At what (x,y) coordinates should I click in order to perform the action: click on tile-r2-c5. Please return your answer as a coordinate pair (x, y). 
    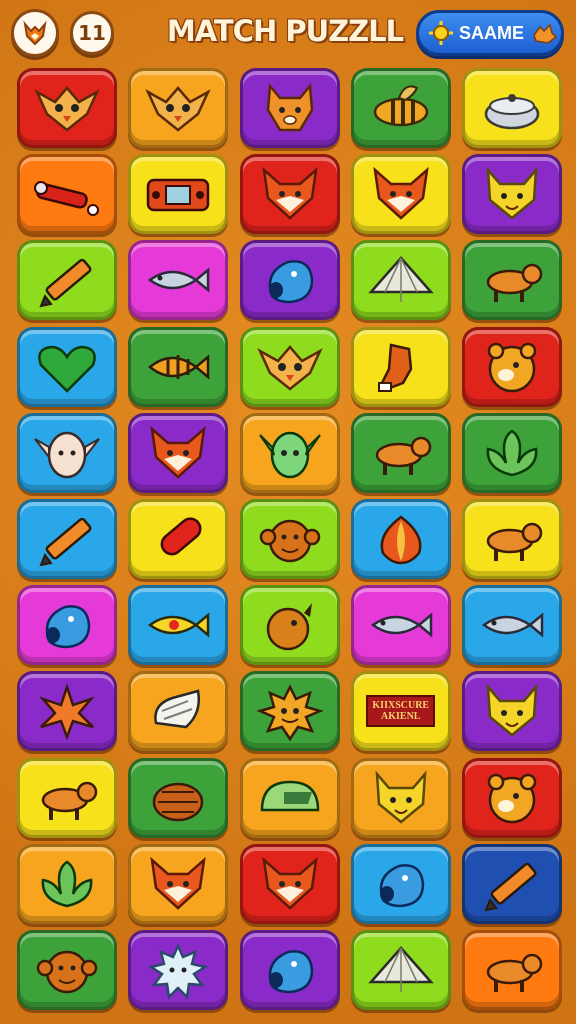
    Looking at the image, I should click on (512, 194).